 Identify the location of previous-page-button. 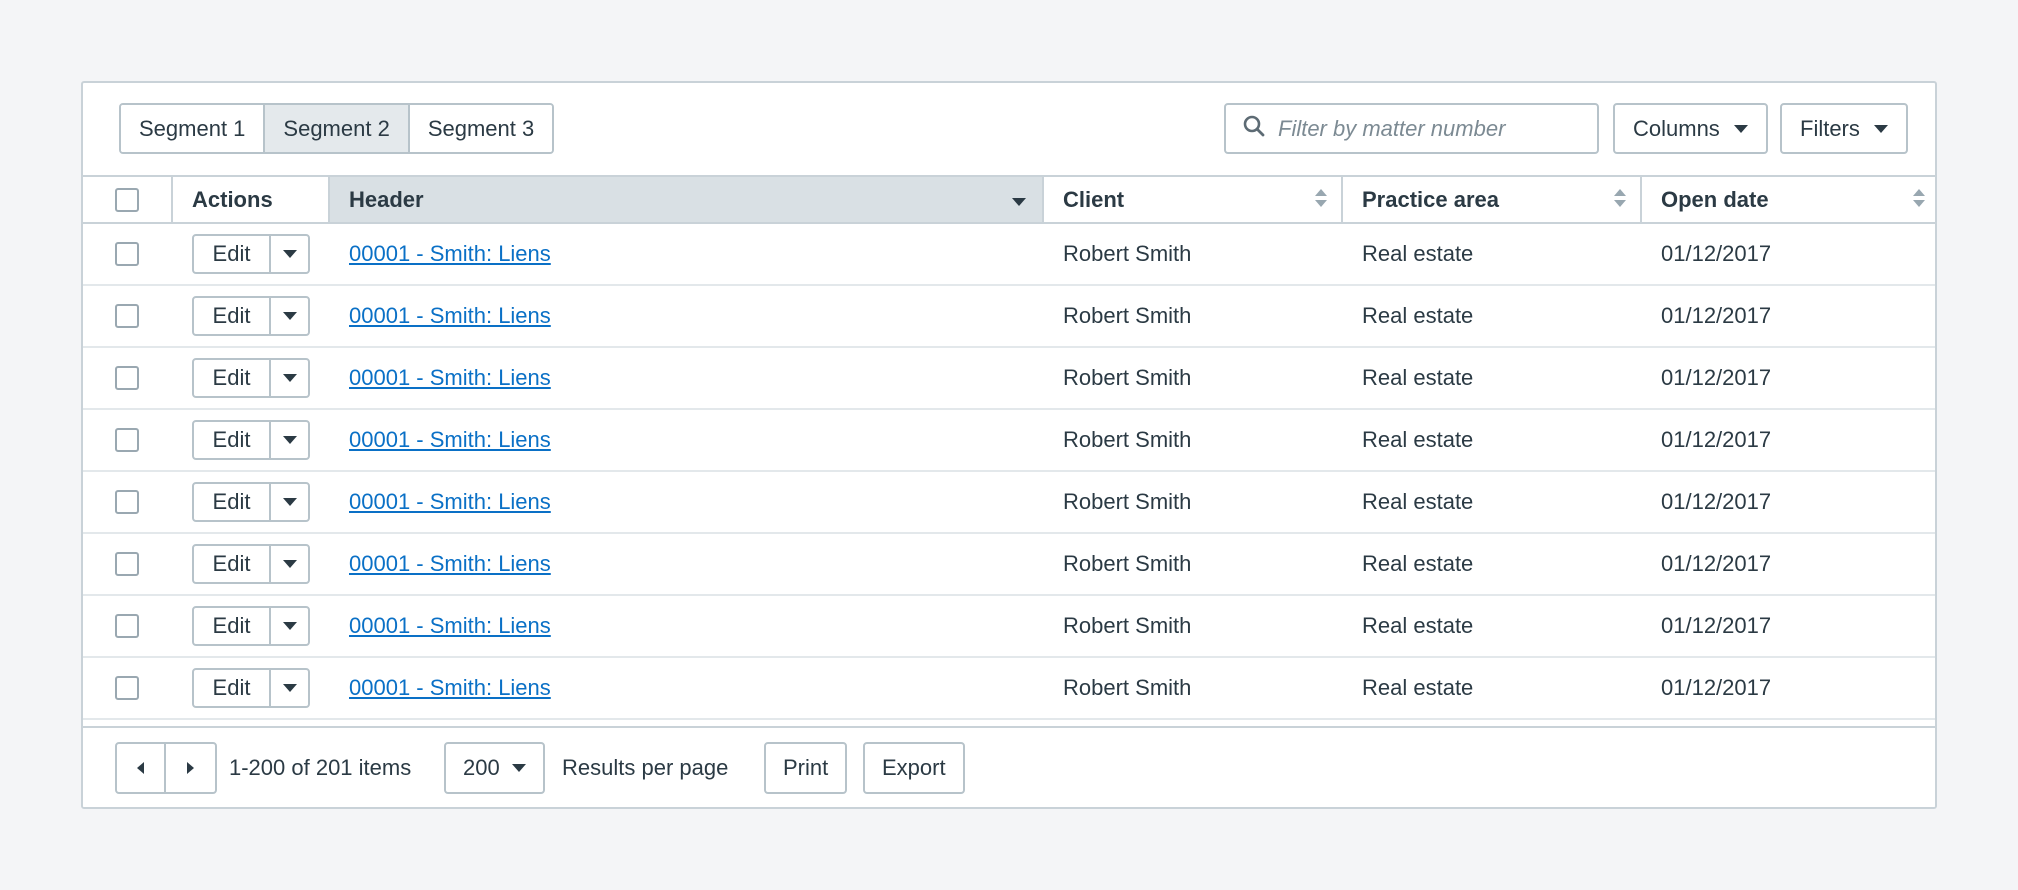
(141, 768).